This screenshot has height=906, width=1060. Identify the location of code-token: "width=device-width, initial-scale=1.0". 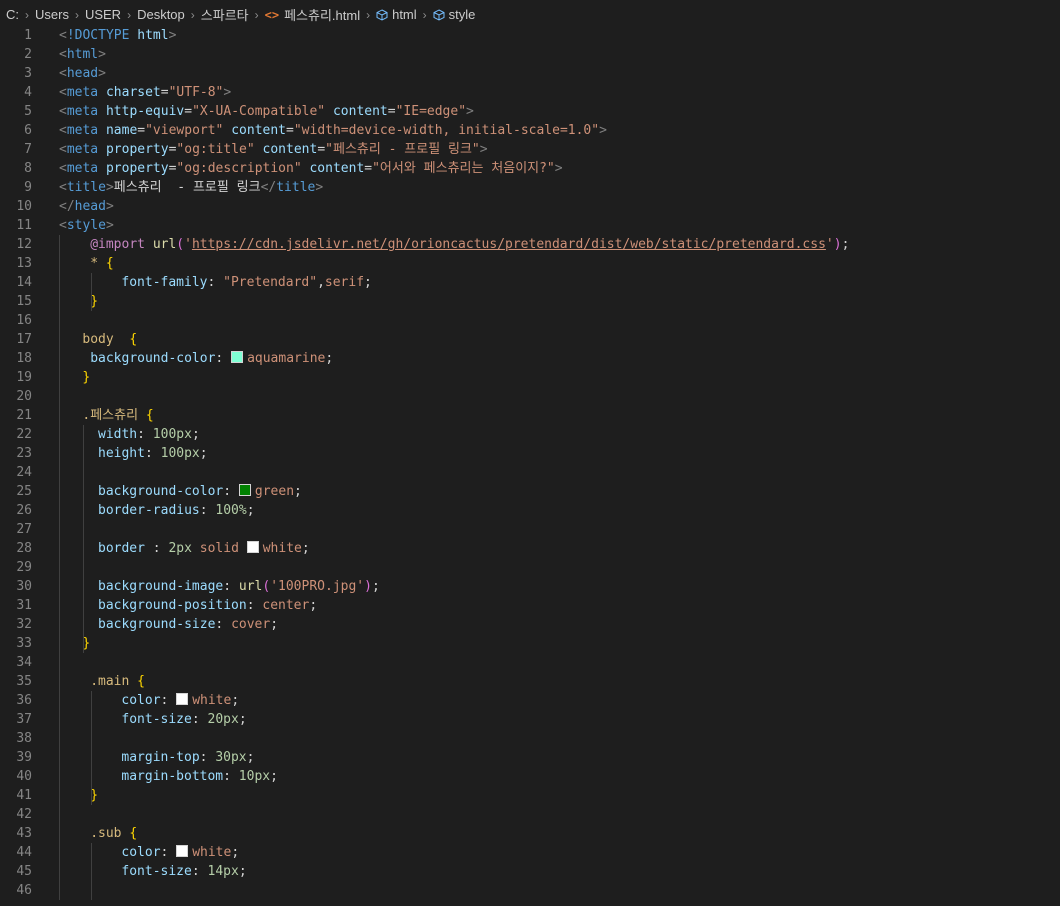
(446, 130).